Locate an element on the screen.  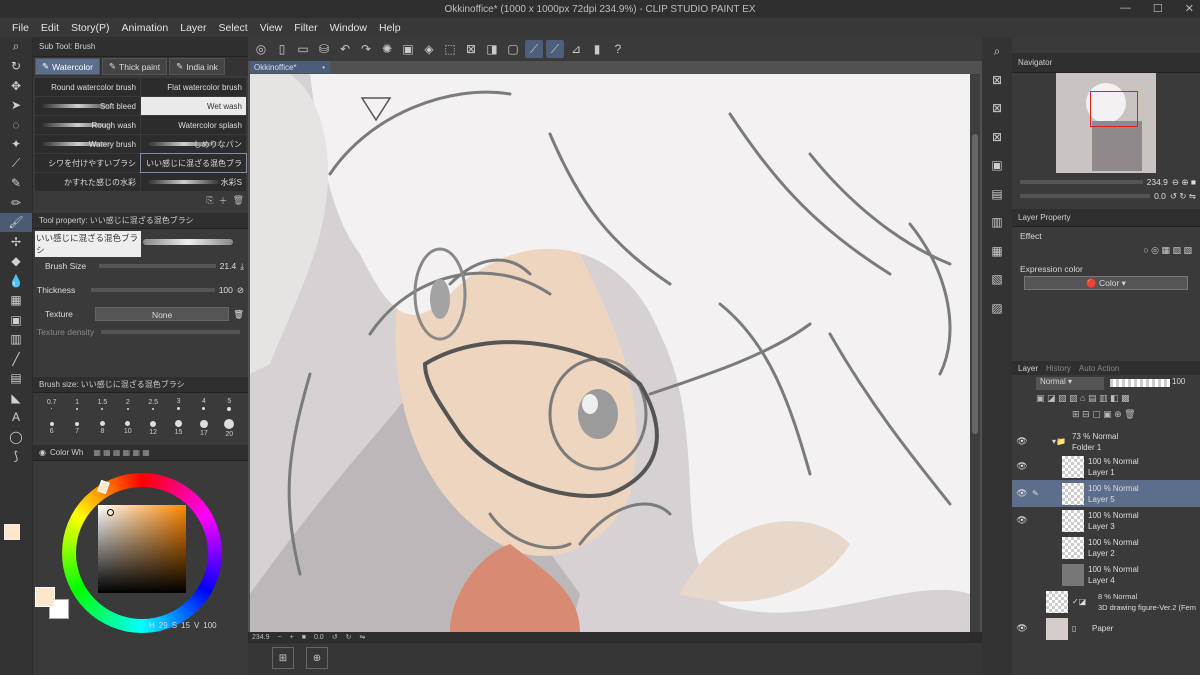
balloon-tool-icon: ◯ is located at coordinates (16, 437).